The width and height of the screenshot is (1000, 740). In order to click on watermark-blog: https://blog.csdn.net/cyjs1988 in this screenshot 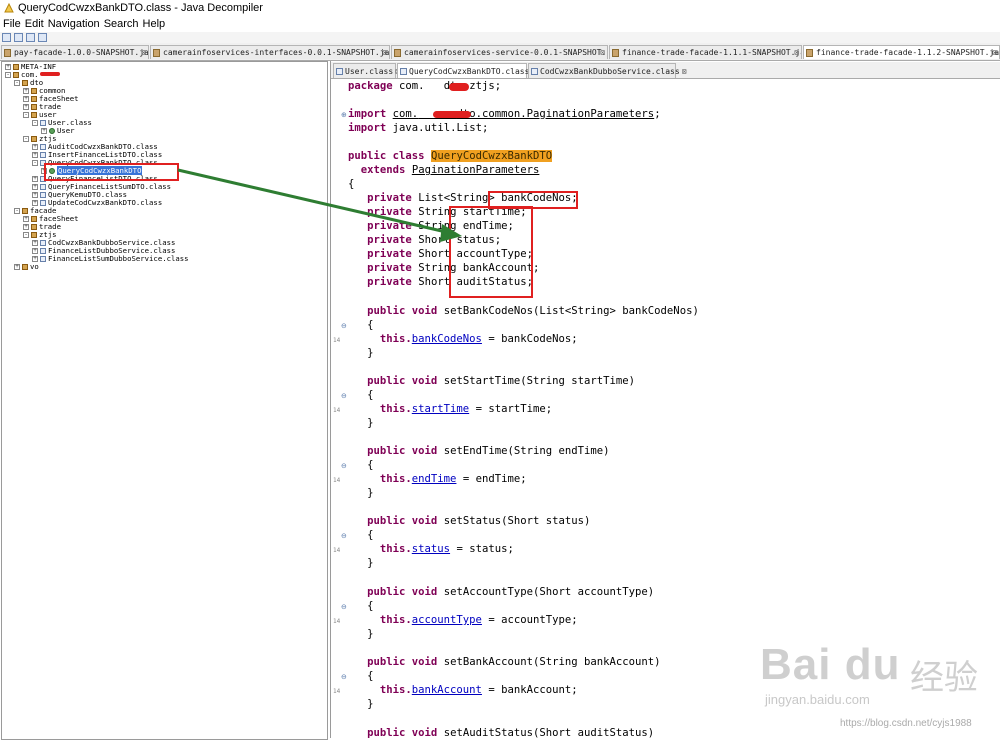, I will do `click(906, 723)`.